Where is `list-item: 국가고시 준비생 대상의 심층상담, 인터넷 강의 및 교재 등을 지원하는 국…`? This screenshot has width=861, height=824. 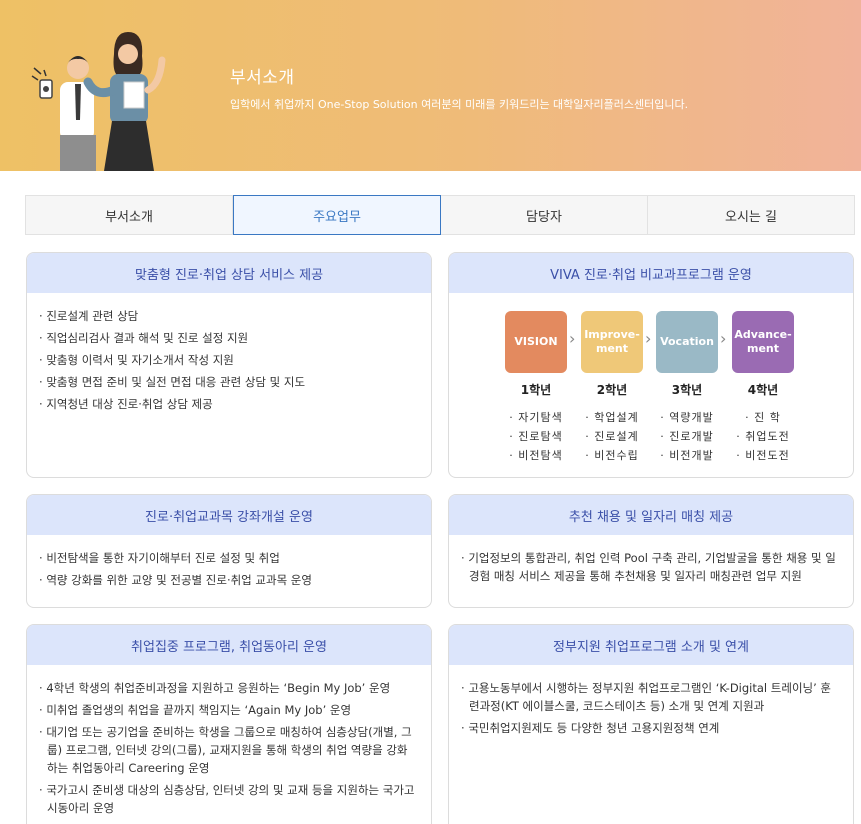
list-item: 국가고시 준비생 대상의 심층상담, 인터넷 강의 및 교재 등을 지원하는 국… is located at coordinates (228, 799).